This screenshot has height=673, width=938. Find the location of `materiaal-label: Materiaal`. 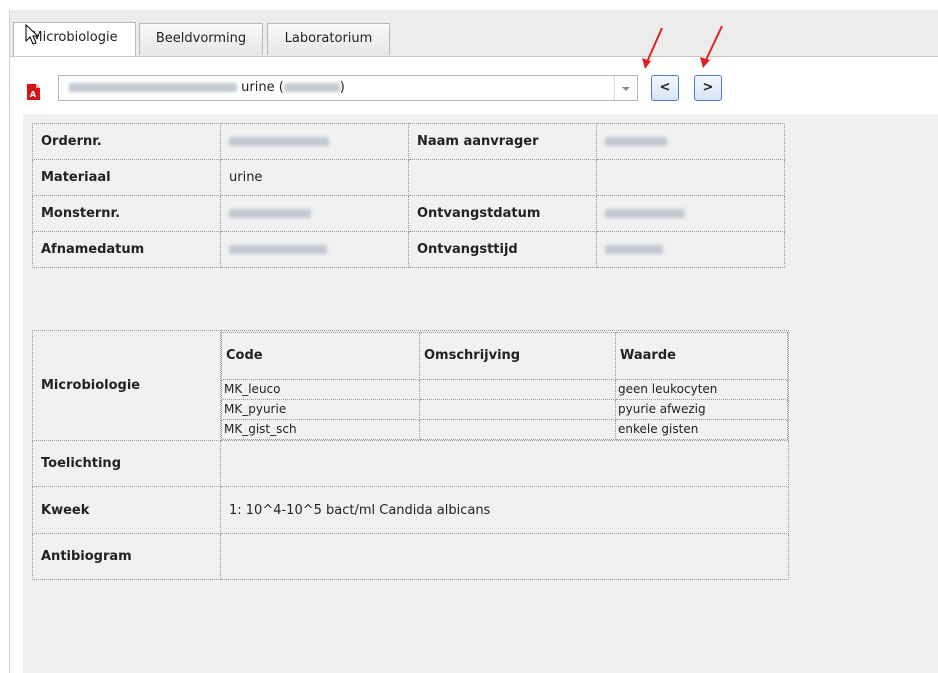

materiaal-label: Materiaal is located at coordinates (126, 177).